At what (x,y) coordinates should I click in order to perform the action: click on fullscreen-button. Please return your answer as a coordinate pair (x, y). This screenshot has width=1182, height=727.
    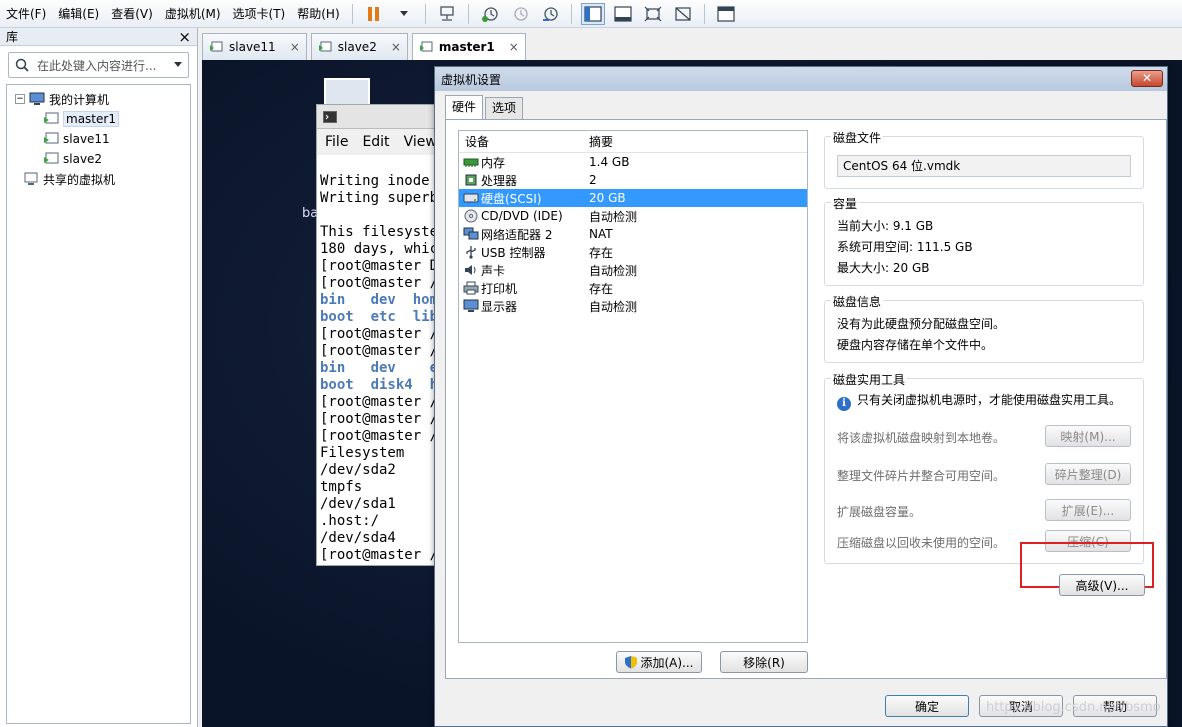
    Looking at the image, I should click on (653, 14).